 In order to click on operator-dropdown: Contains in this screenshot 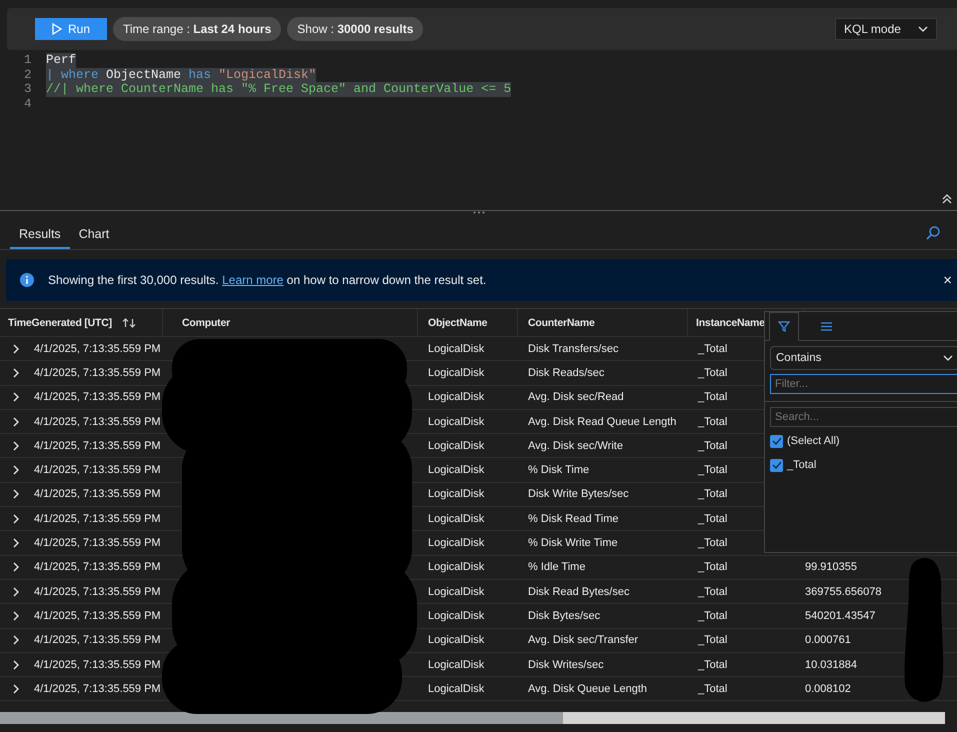, I will do `click(863, 358)`.